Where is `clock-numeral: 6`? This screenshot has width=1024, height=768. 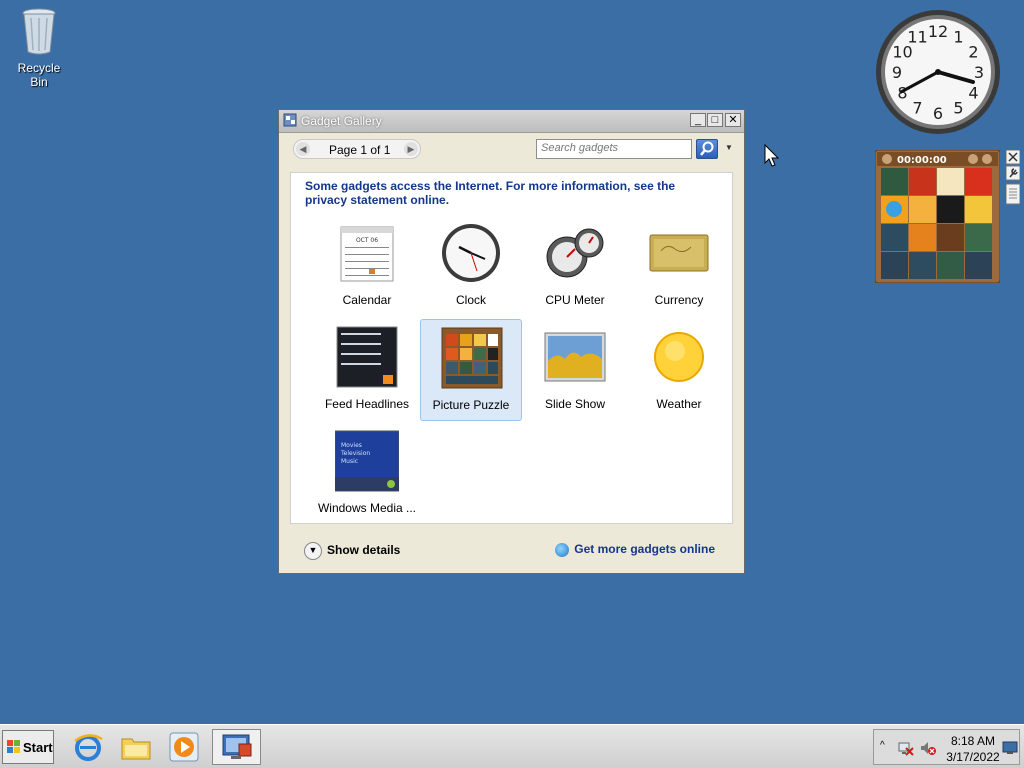 clock-numeral: 6 is located at coordinates (938, 113).